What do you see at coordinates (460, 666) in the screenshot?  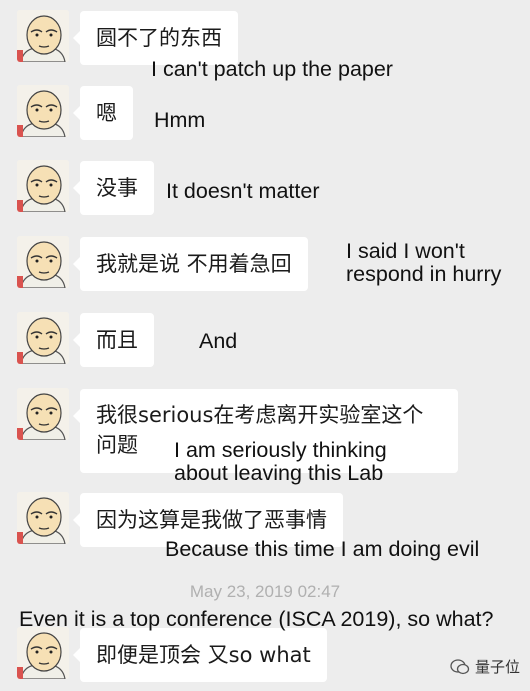 I see `wechat-icon` at bounding box center [460, 666].